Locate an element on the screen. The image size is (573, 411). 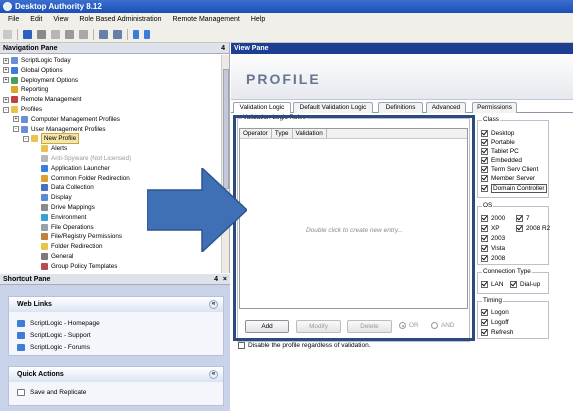
timing-refresh-checkbox: Refresh is located at coordinates (497, 332).